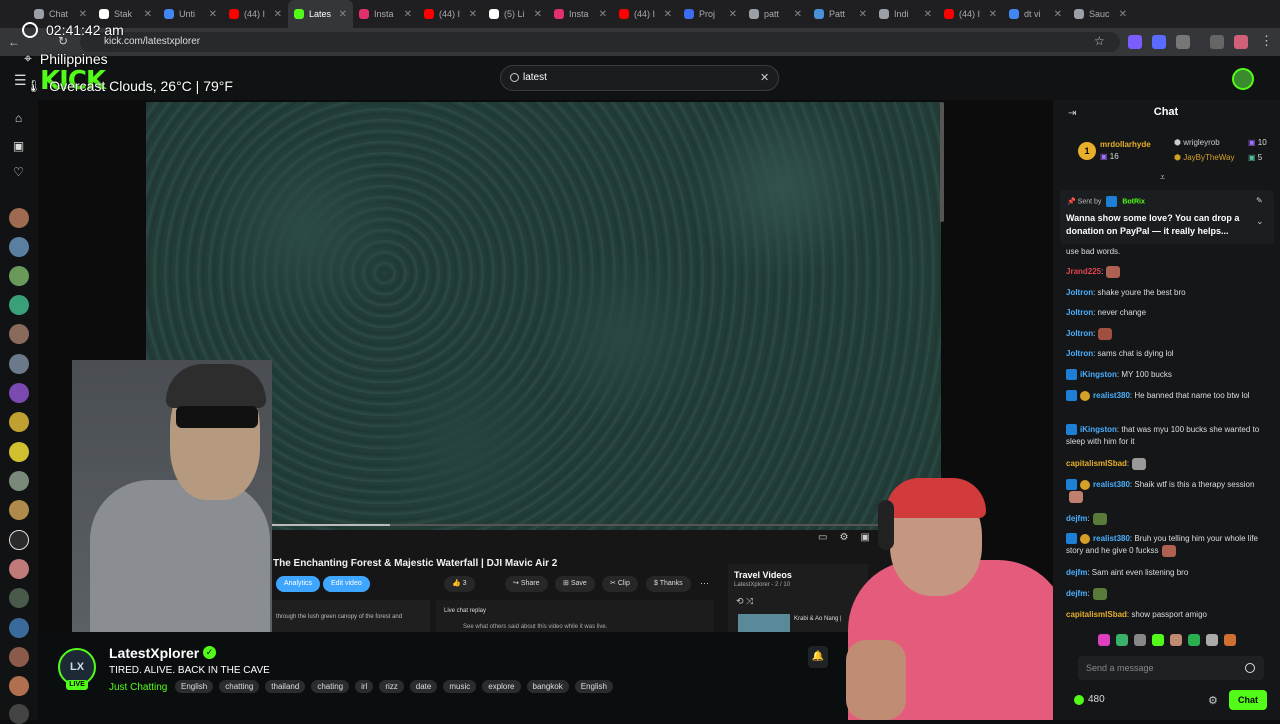  I want to click on notification-bell-icon: 🔔, so click(818, 657).